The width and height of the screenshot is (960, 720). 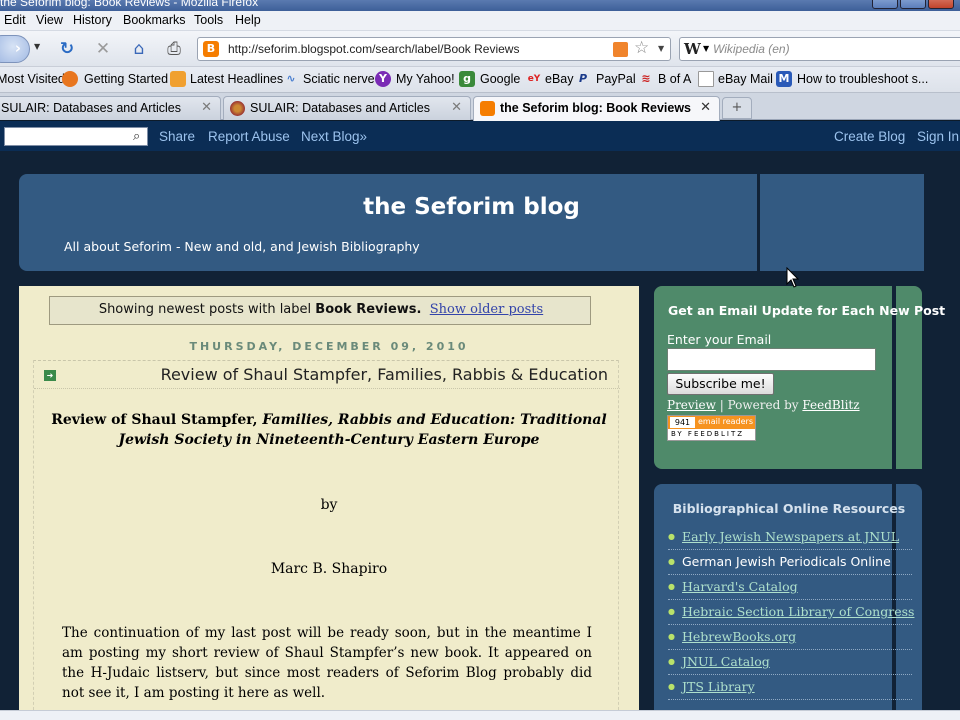 What do you see at coordinates (368, 309) in the screenshot?
I see `status-label: Book Reviews.` at bounding box center [368, 309].